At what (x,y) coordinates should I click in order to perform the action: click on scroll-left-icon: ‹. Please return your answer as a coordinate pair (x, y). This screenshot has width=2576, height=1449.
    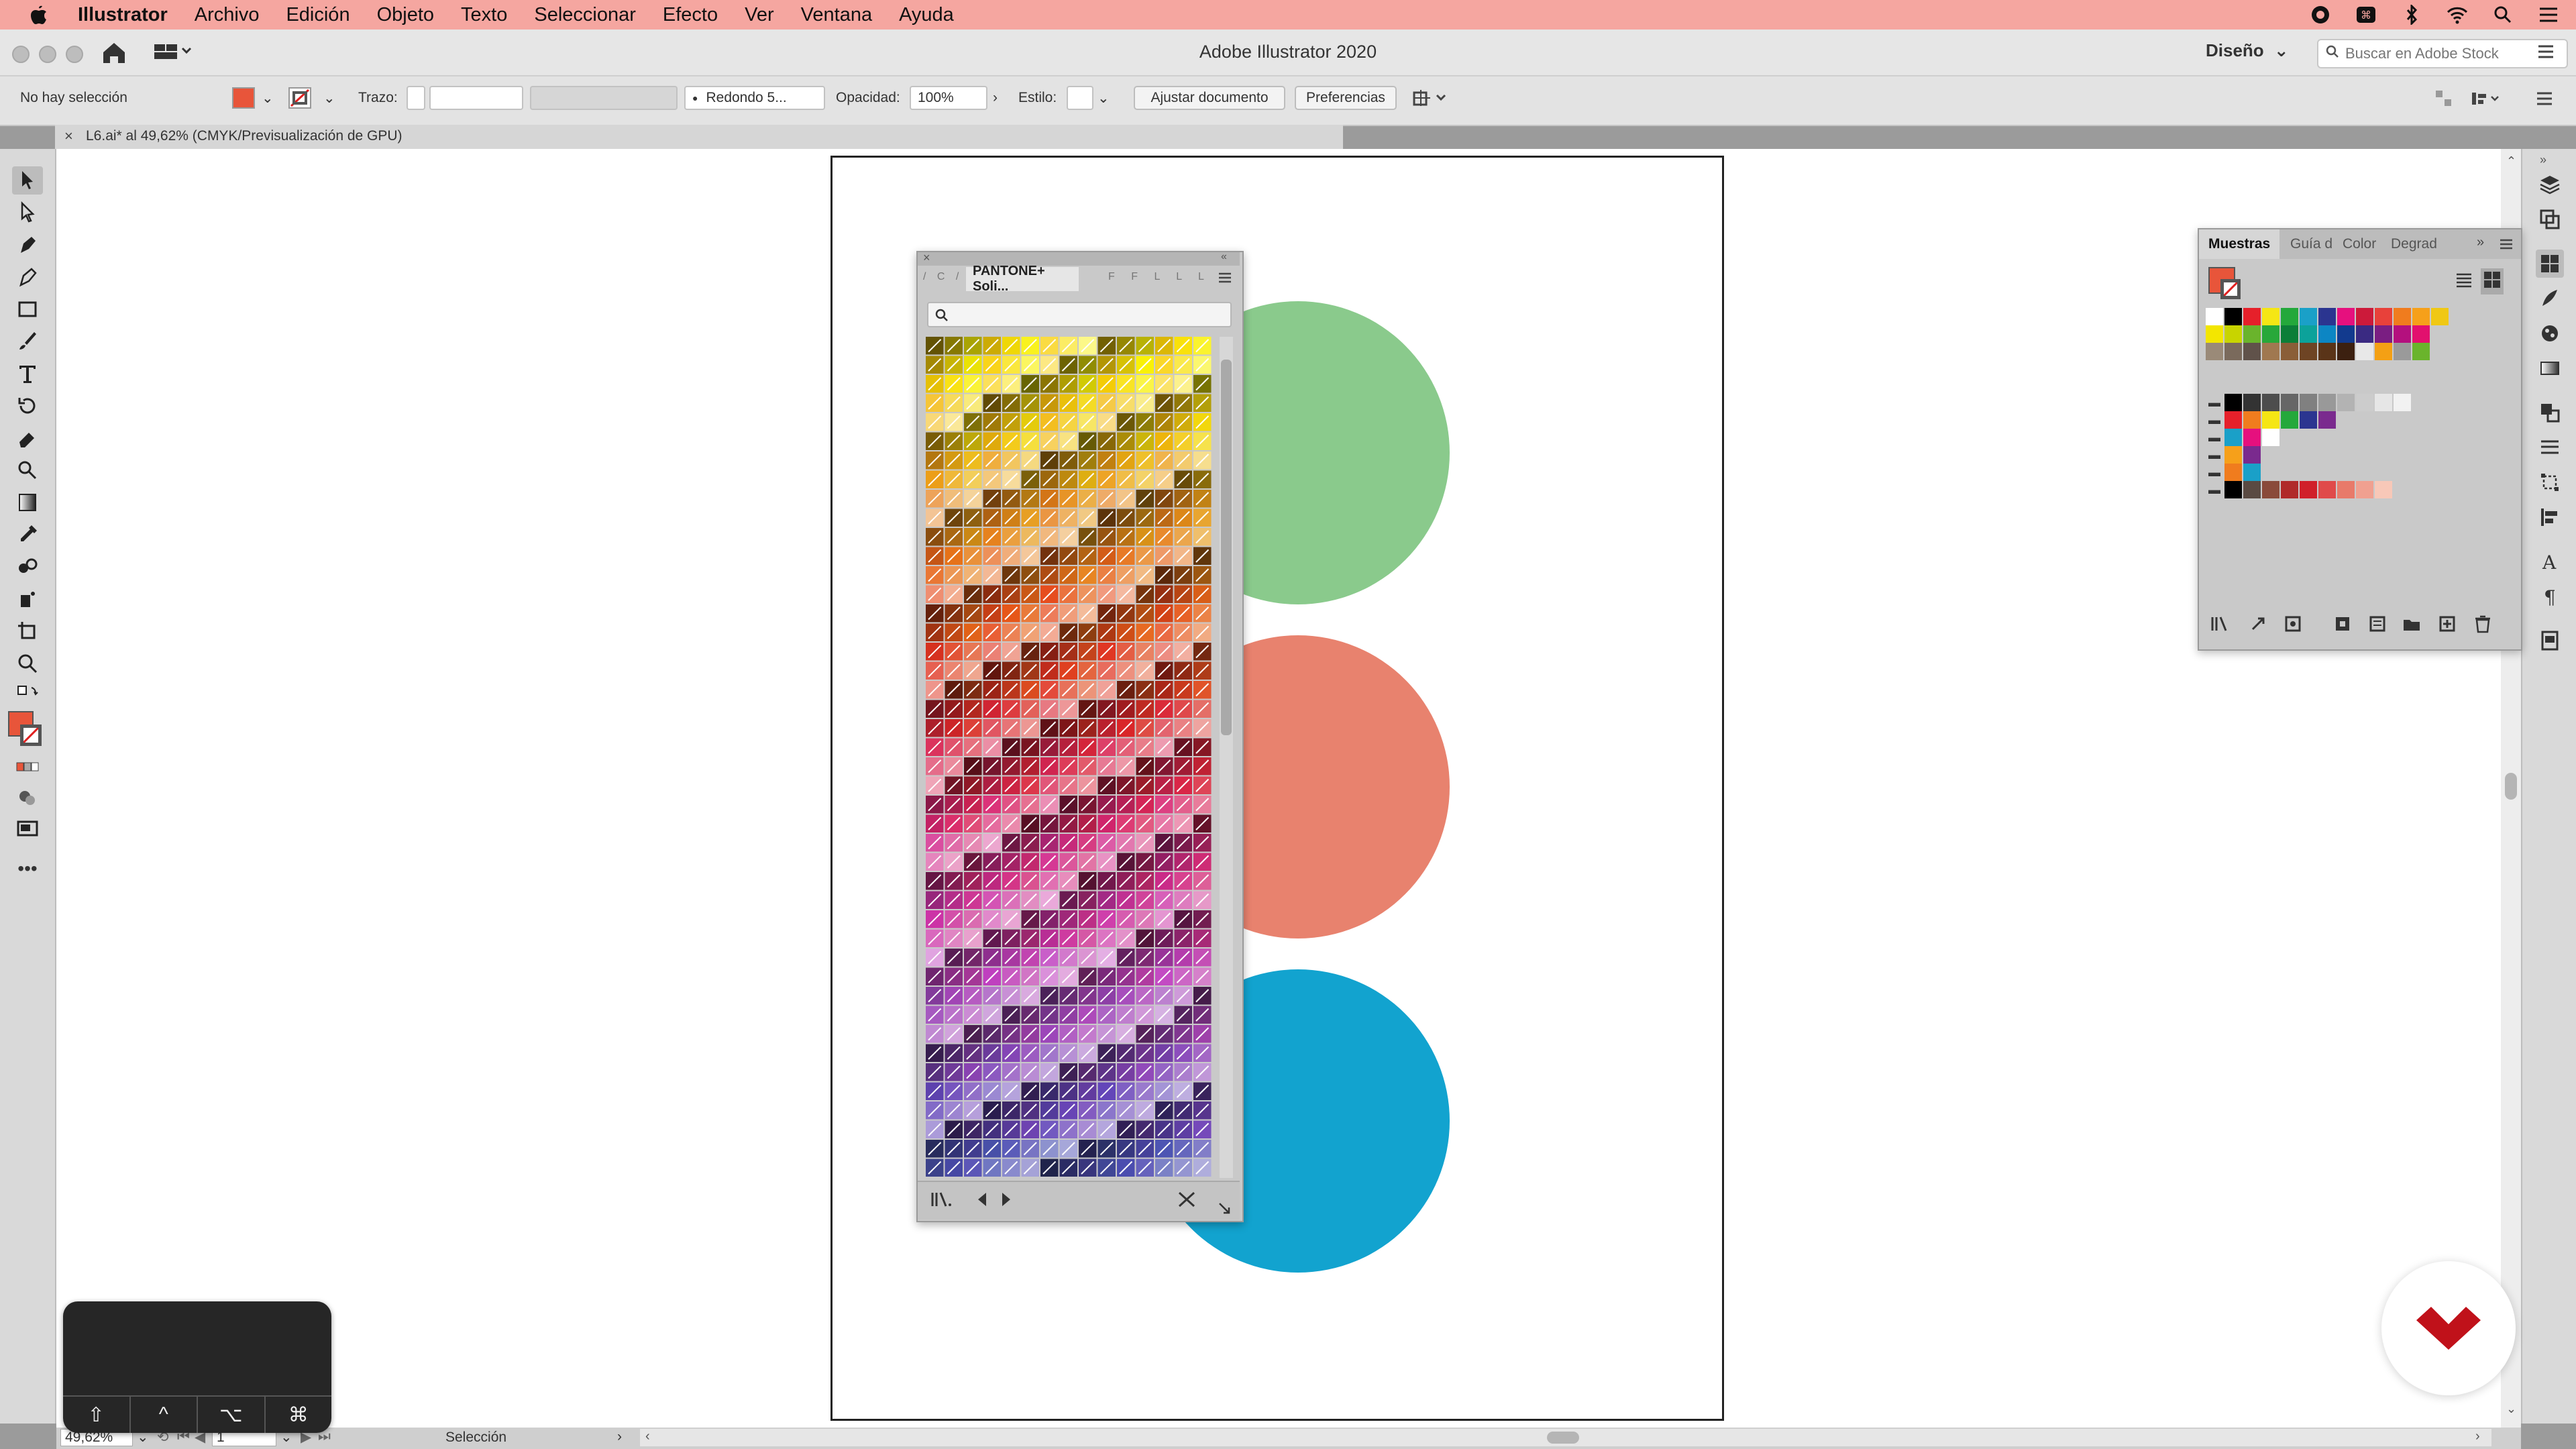
    Looking at the image, I should click on (647, 1436).